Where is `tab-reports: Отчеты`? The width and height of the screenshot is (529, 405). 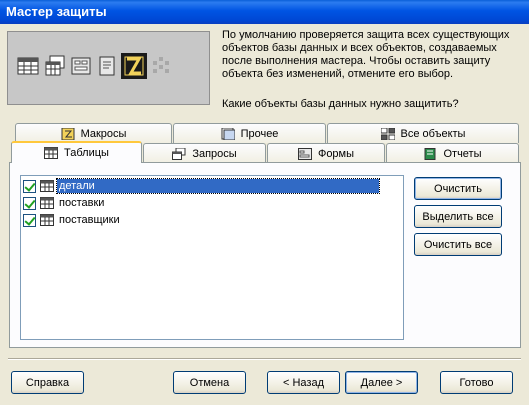
tab-reports: Отчеты is located at coordinates (452, 153).